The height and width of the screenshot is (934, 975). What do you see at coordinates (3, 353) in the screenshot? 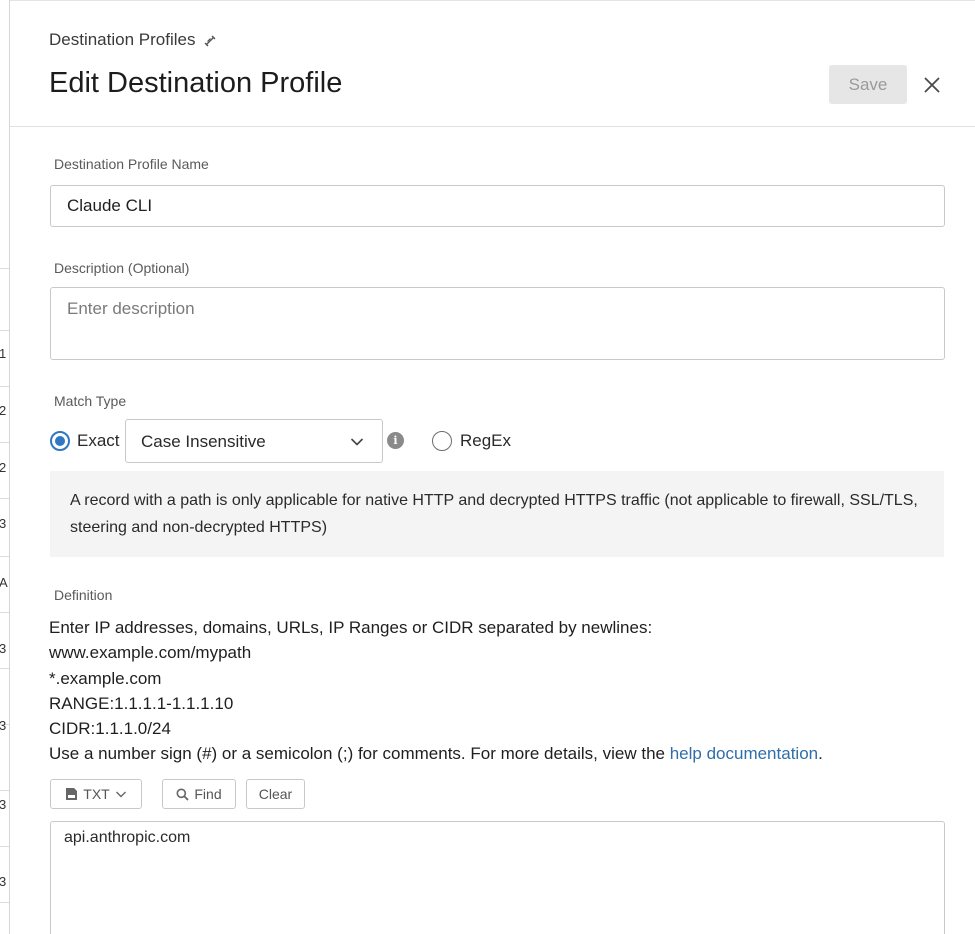
I see `bg-cell-glyph: 1` at bounding box center [3, 353].